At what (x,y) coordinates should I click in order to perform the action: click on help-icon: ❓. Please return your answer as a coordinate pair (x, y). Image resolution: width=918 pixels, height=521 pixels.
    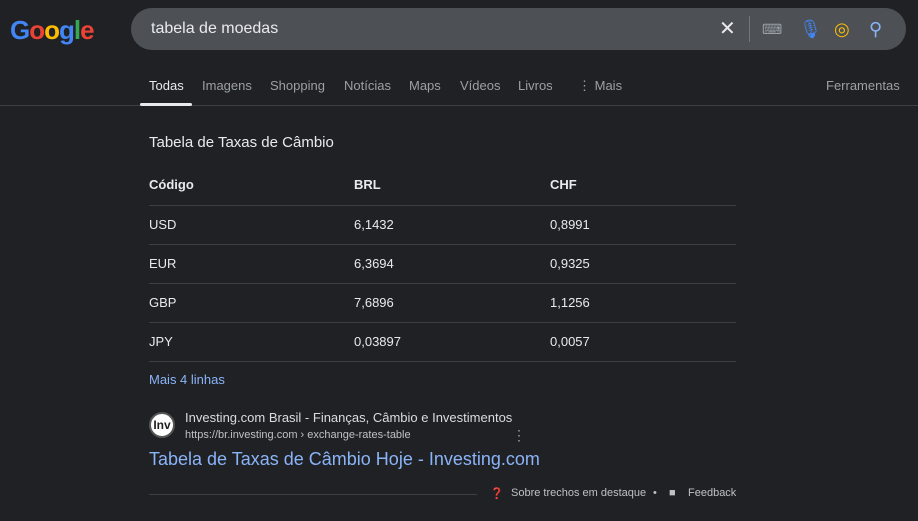
    Looking at the image, I should click on (497, 494).